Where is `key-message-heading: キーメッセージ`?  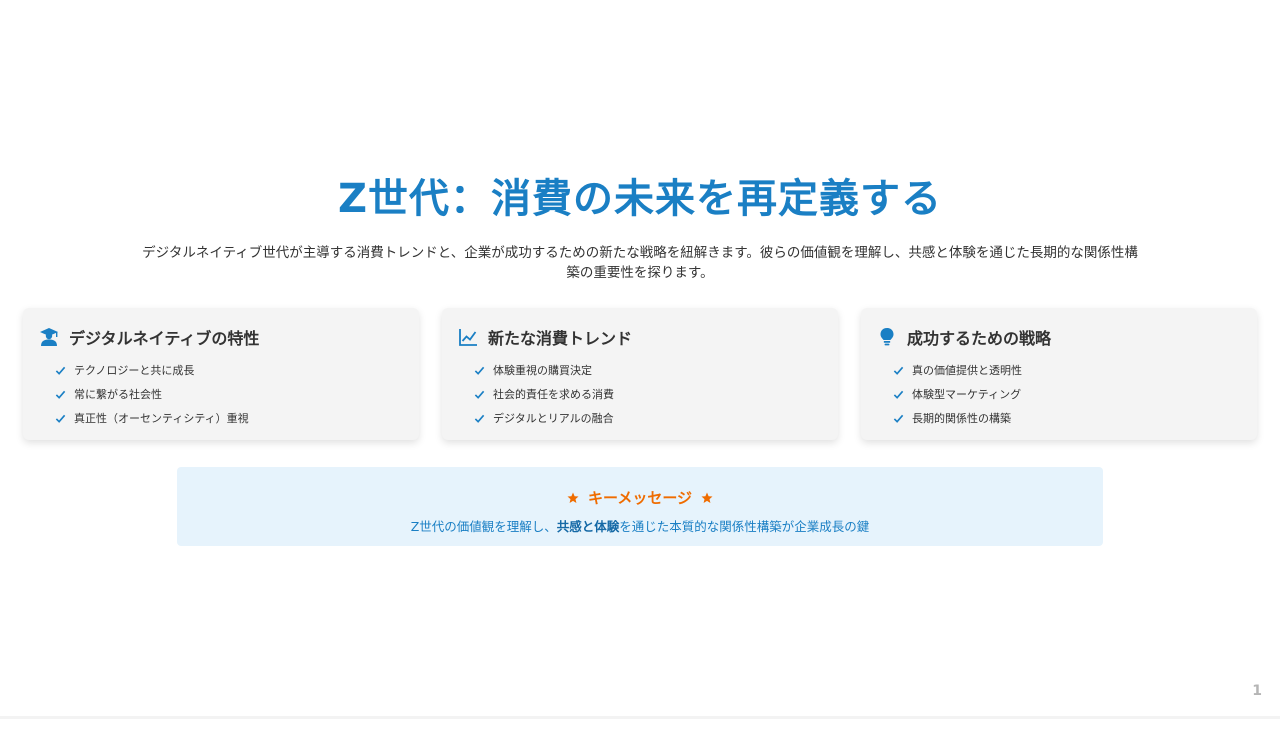
key-message-heading: キーメッセージ is located at coordinates (640, 498).